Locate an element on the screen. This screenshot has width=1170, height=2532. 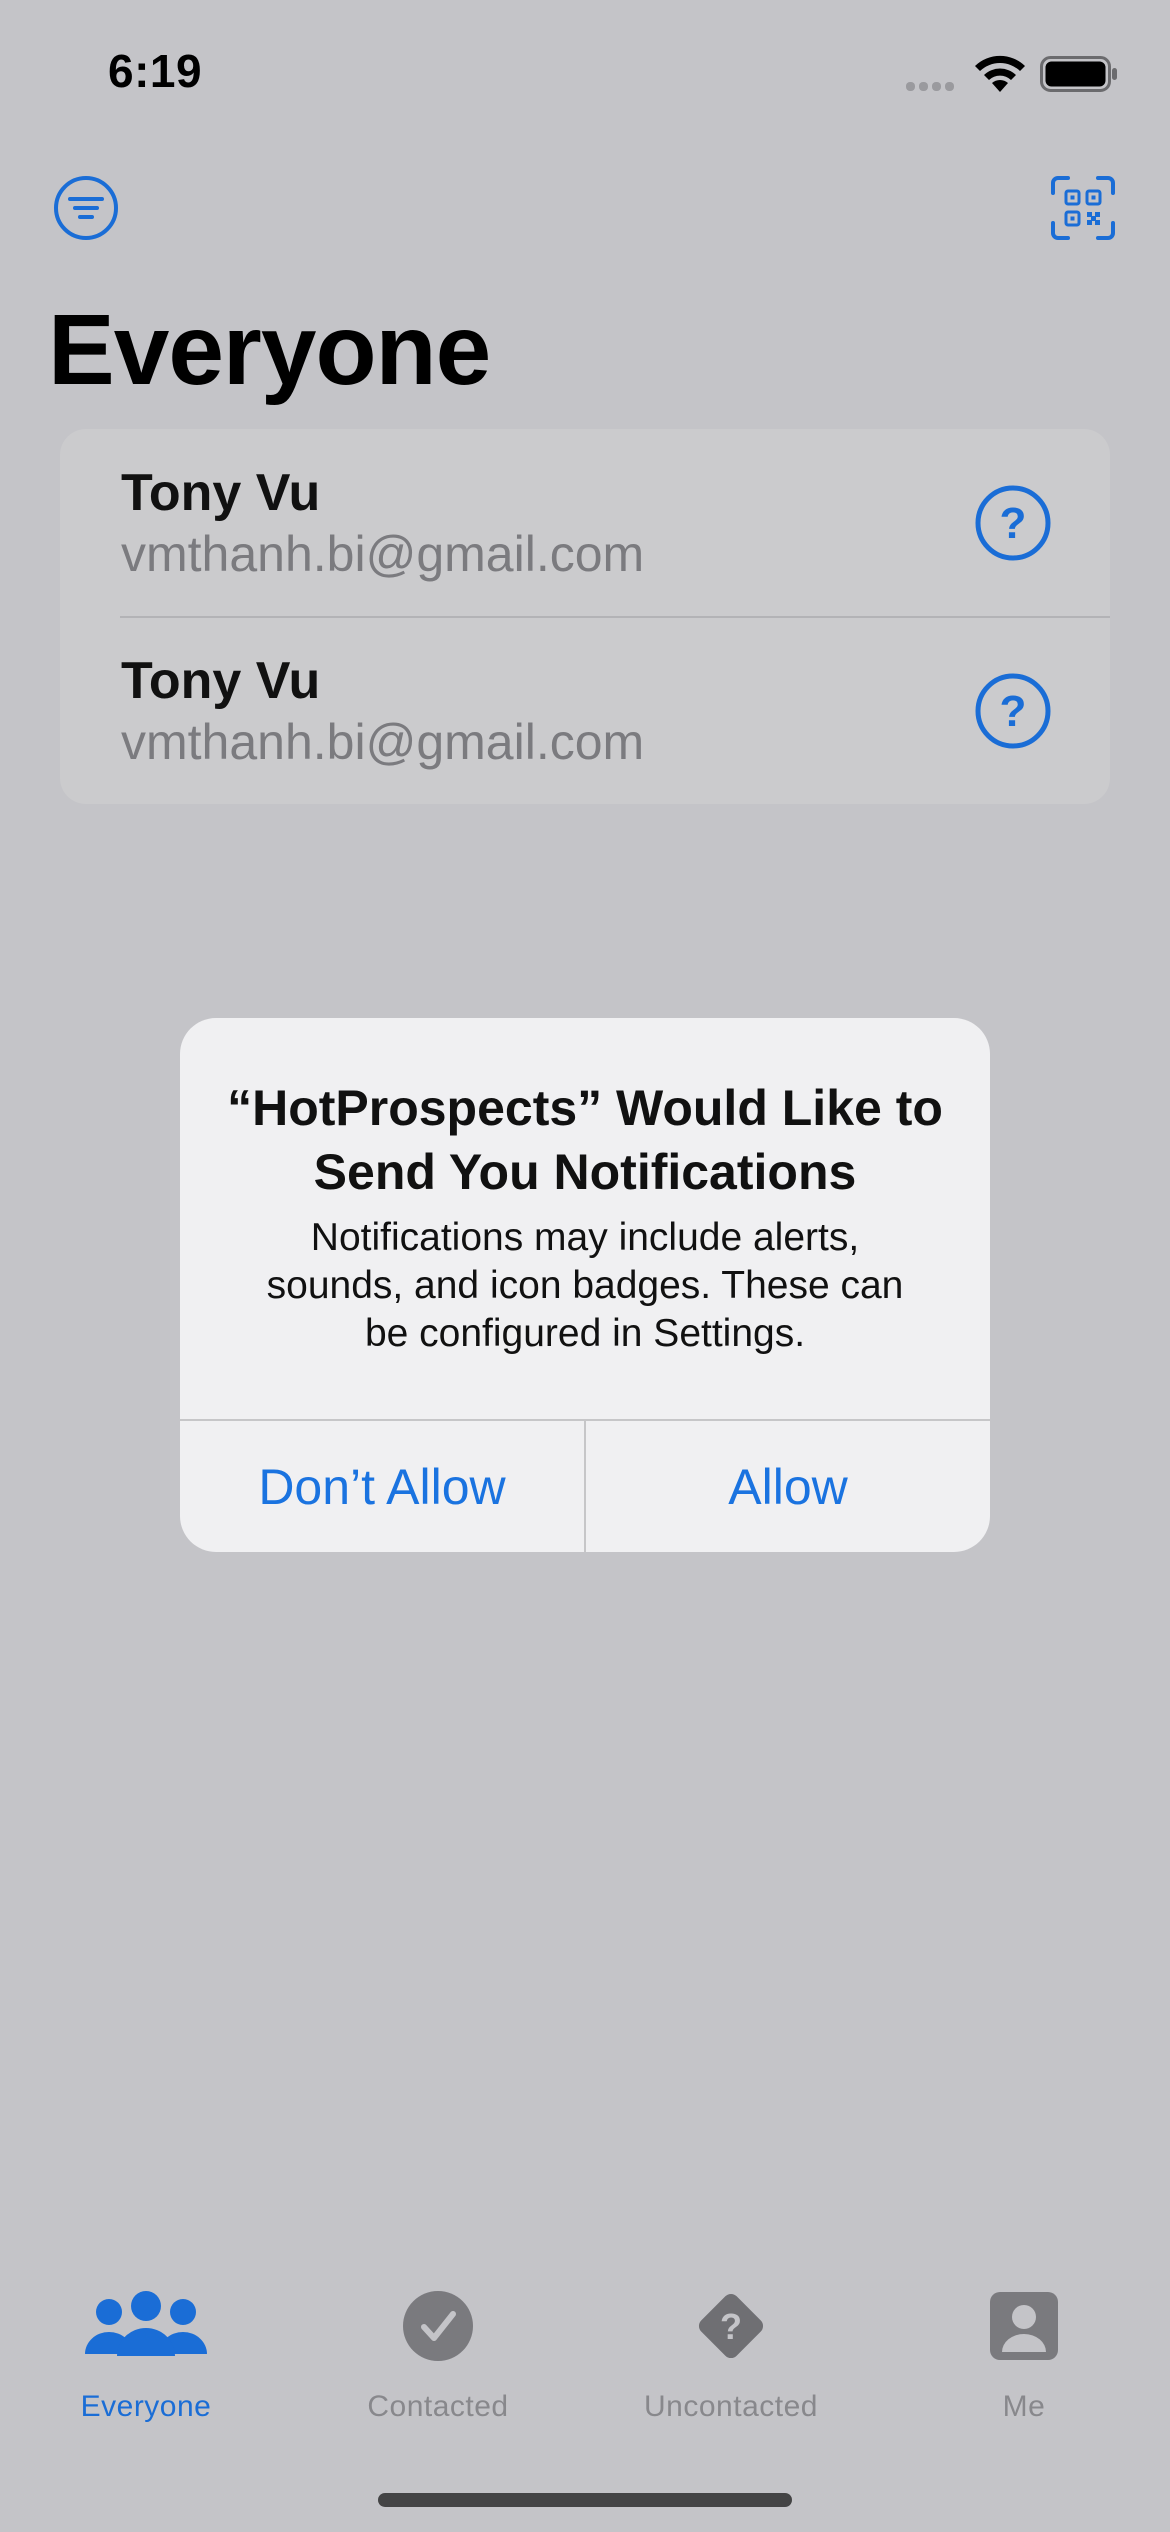
home-indicator is located at coordinates (585, 2500).